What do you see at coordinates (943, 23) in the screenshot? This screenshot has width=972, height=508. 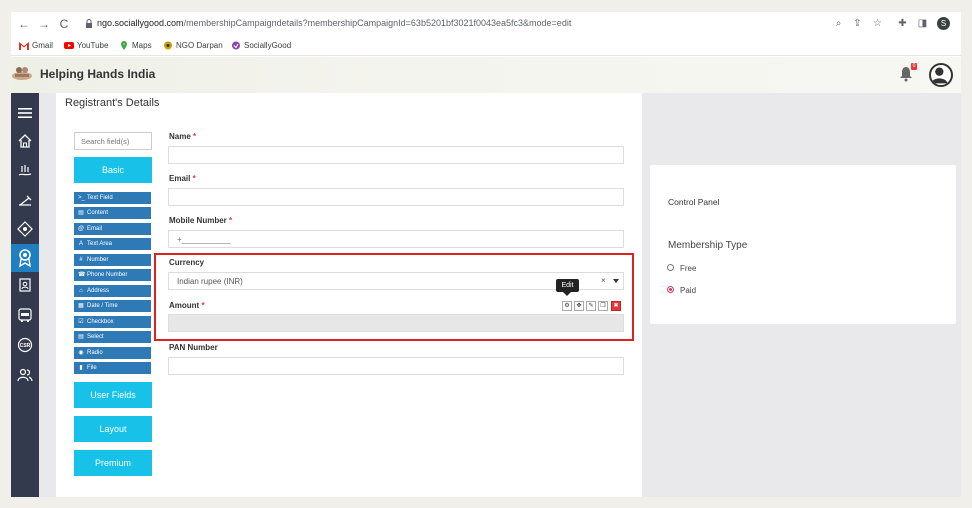 I see `profile-avatar: S` at bounding box center [943, 23].